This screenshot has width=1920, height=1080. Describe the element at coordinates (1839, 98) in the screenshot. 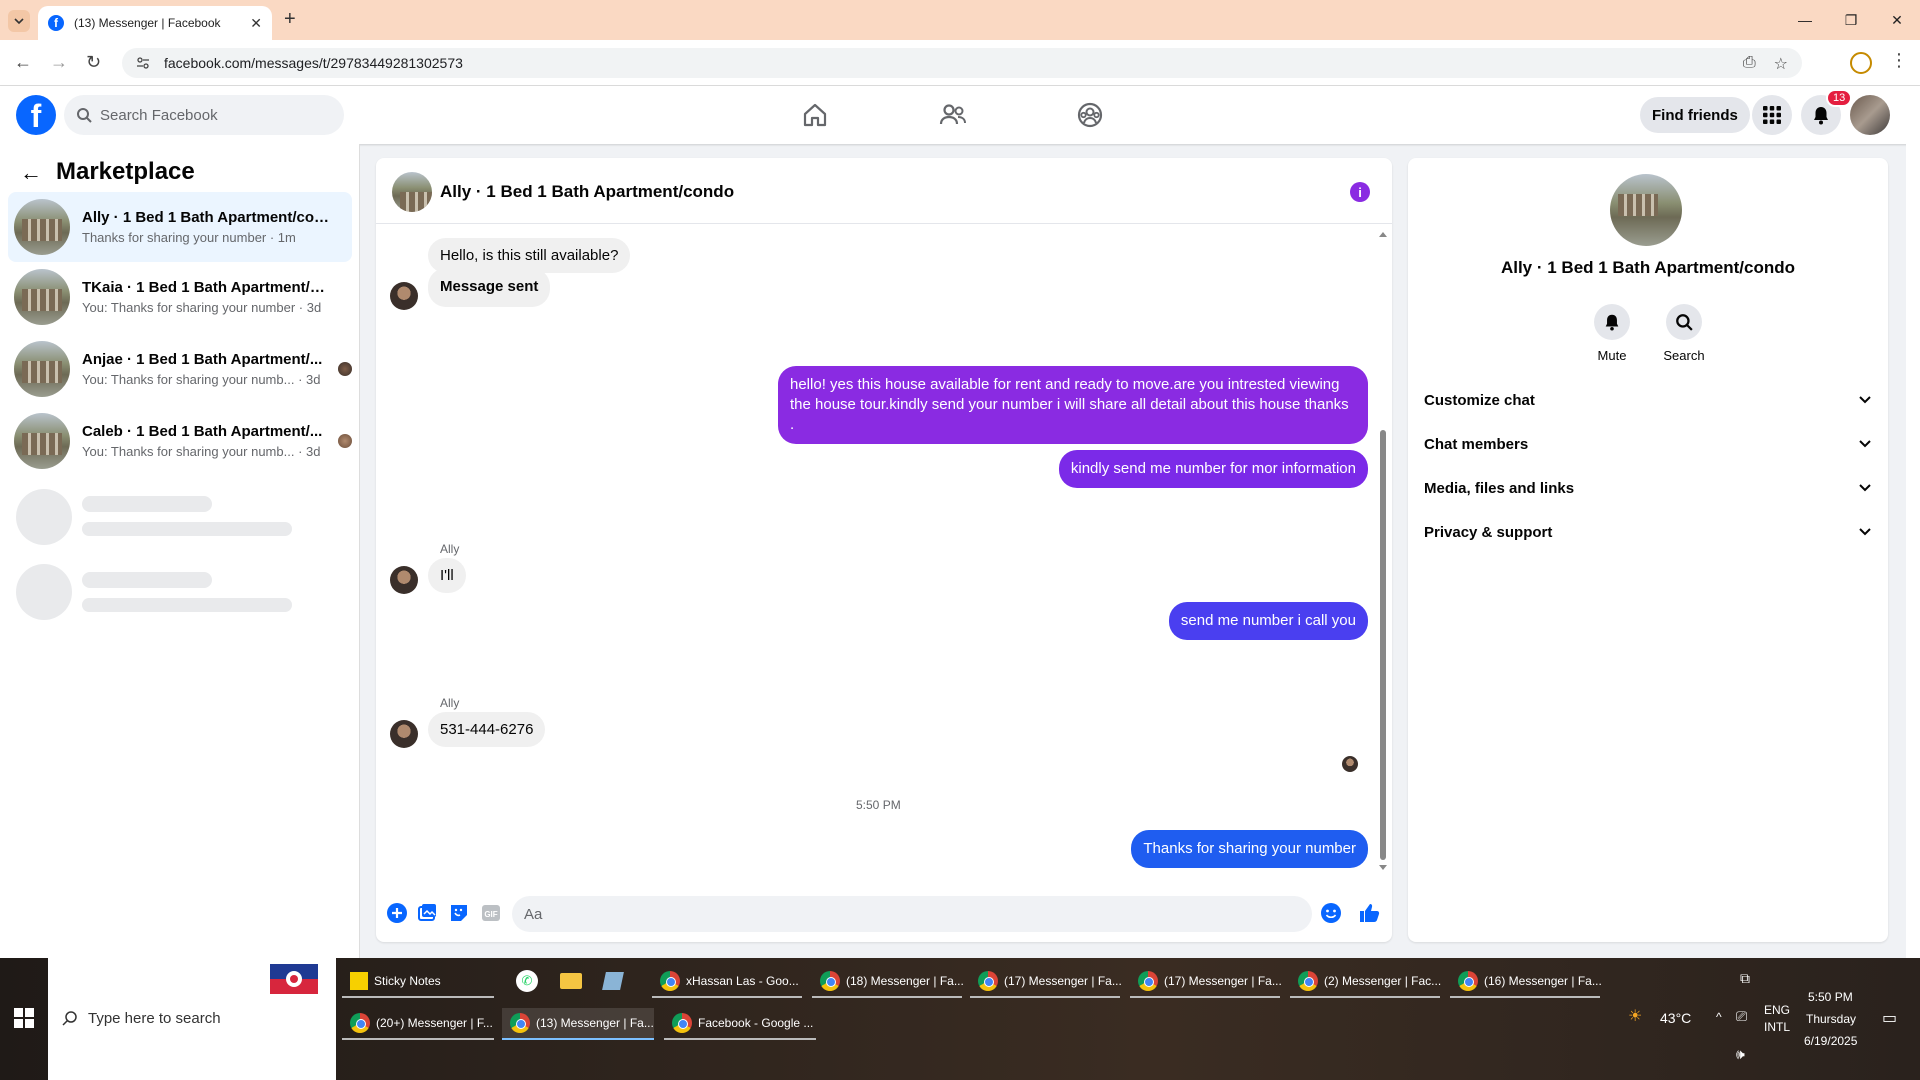

I see `notification-badge: 13` at that location.